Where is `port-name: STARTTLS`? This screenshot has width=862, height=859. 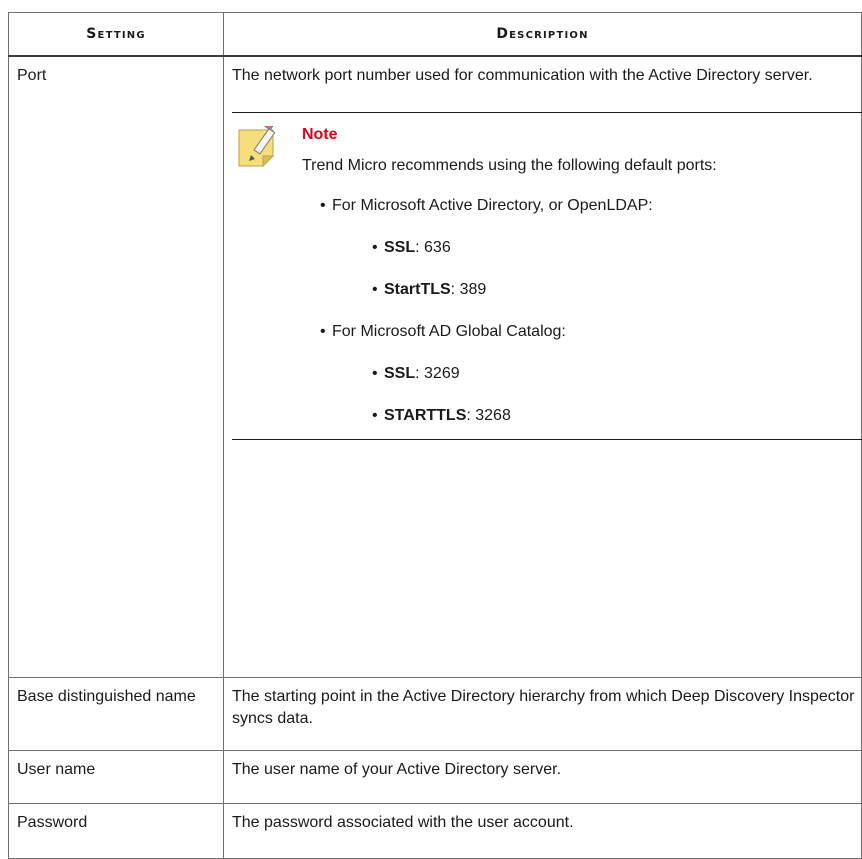 port-name: STARTTLS is located at coordinates (425, 415).